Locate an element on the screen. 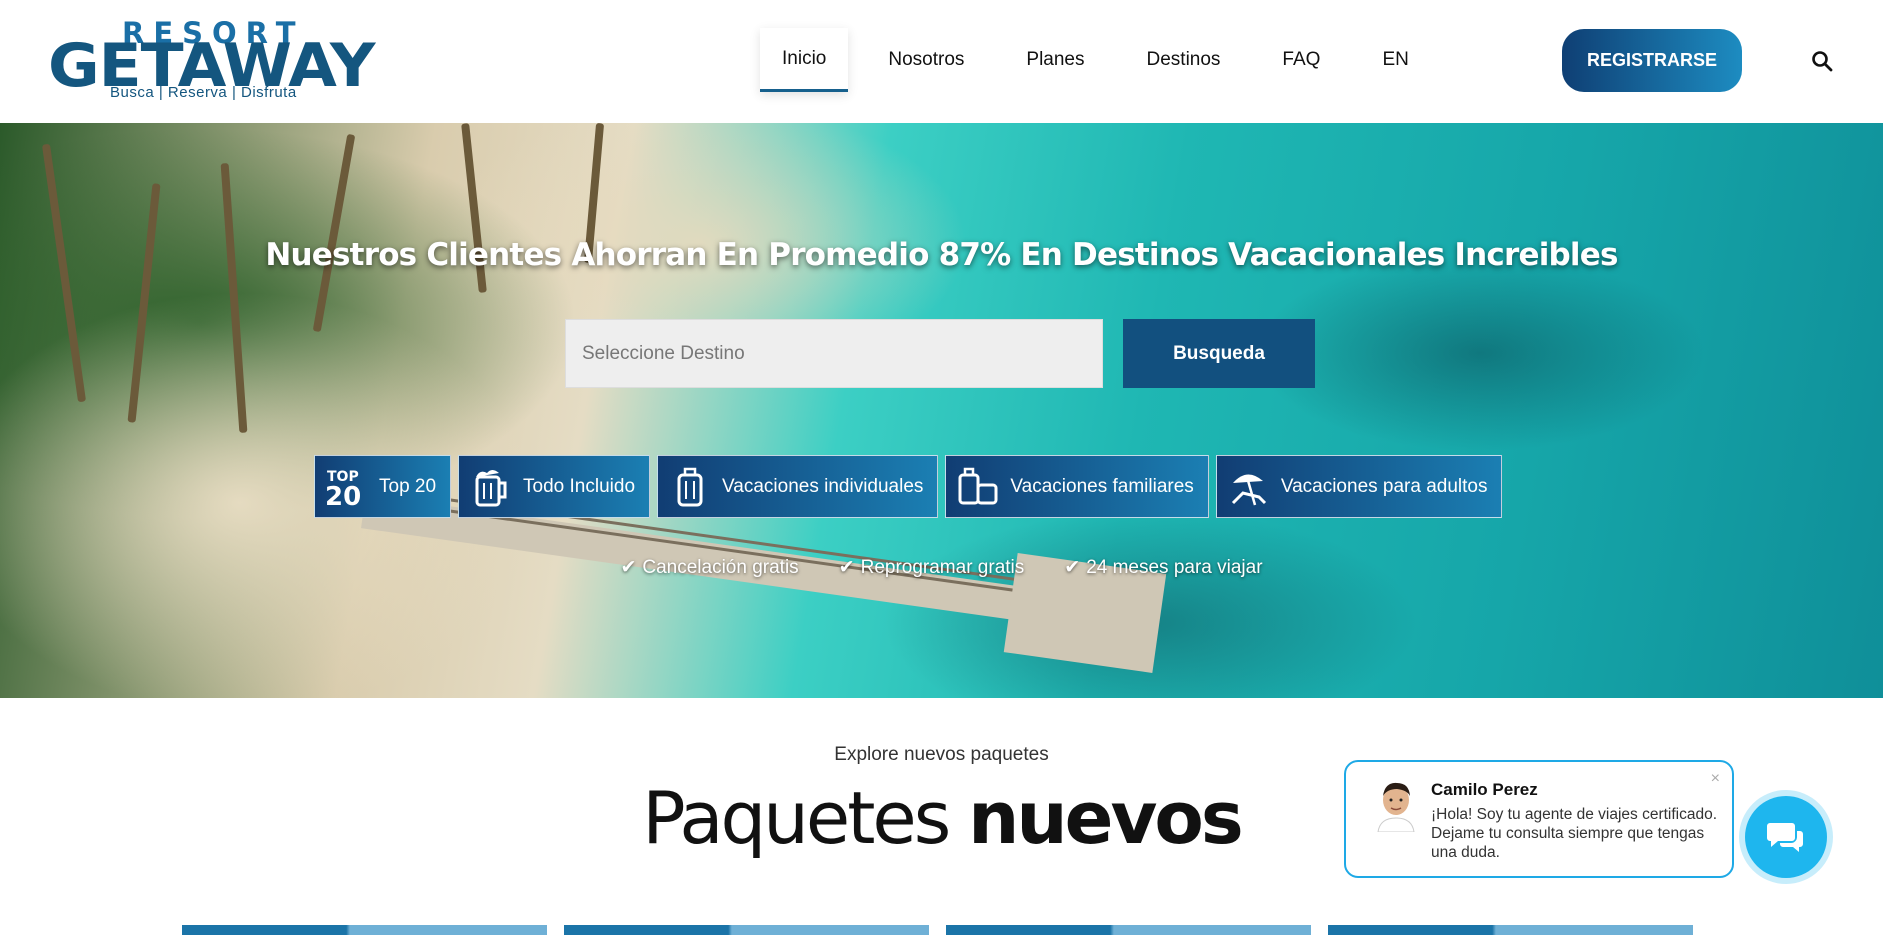  close-icon: × is located at coordinates (1715, 779).